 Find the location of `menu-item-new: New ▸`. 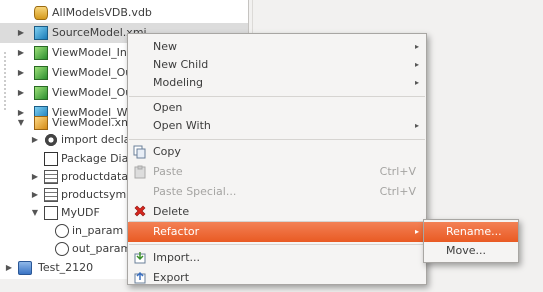

menu-item-new: New ▸ is located at coordinates (277, 47).